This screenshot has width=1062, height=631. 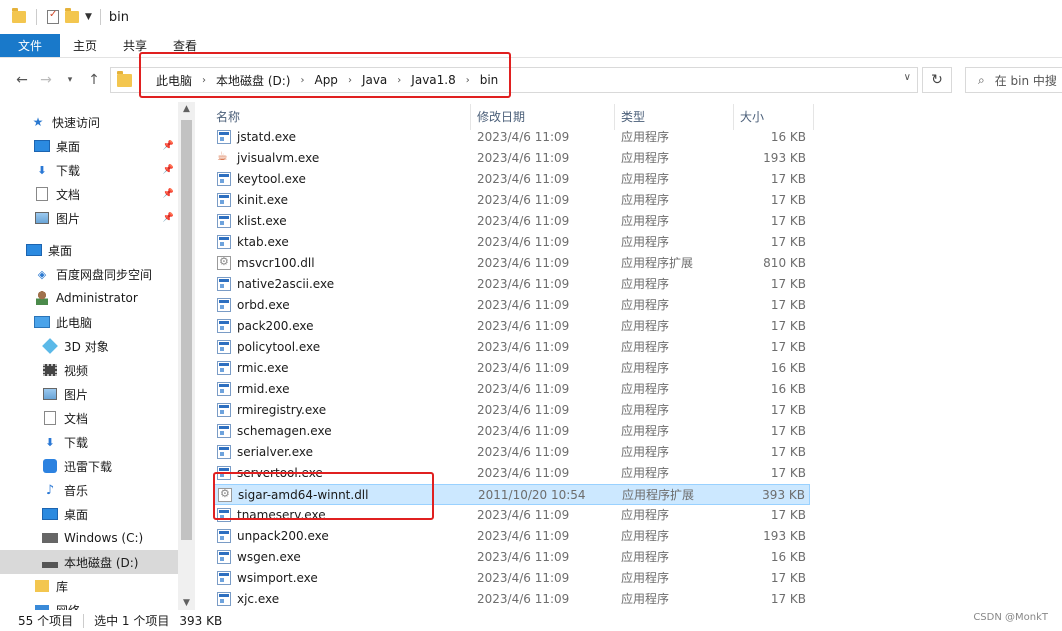 I want to click on scrollbar-thumb, so click(x=186, y=330).